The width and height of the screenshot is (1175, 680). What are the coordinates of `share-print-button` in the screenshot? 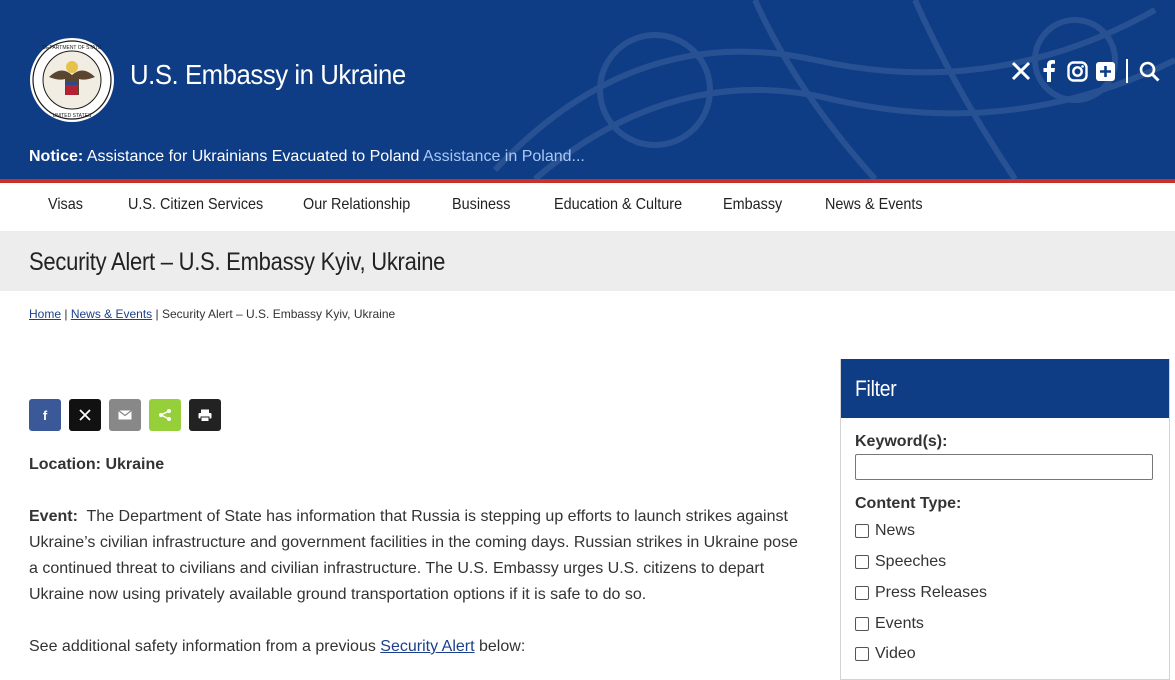 It's located at (205, 415).